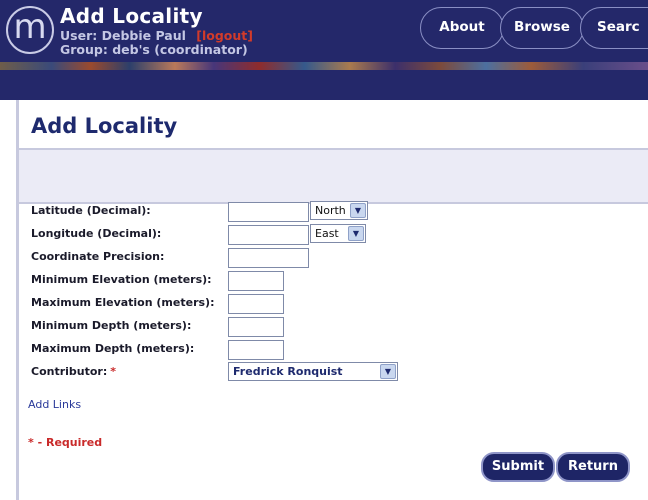  I want to click on longitude-row: Longitude (Decimal): East ▼, so click(320, 234).